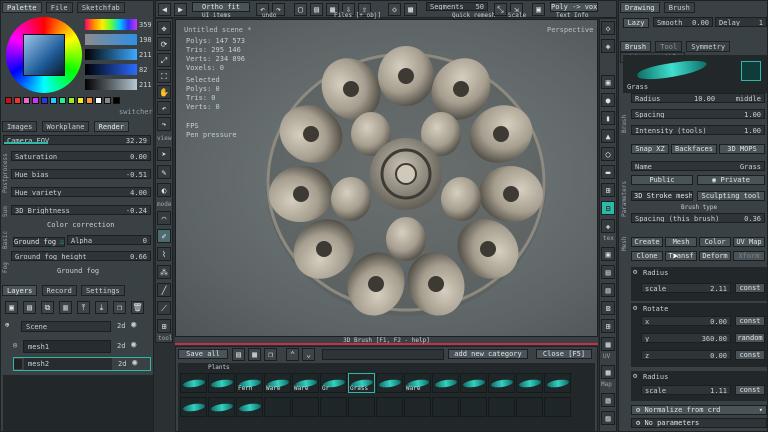  Describe the element at coordinates (164, 290) in the screenshot. I see `line-icon: ╱` at that location.